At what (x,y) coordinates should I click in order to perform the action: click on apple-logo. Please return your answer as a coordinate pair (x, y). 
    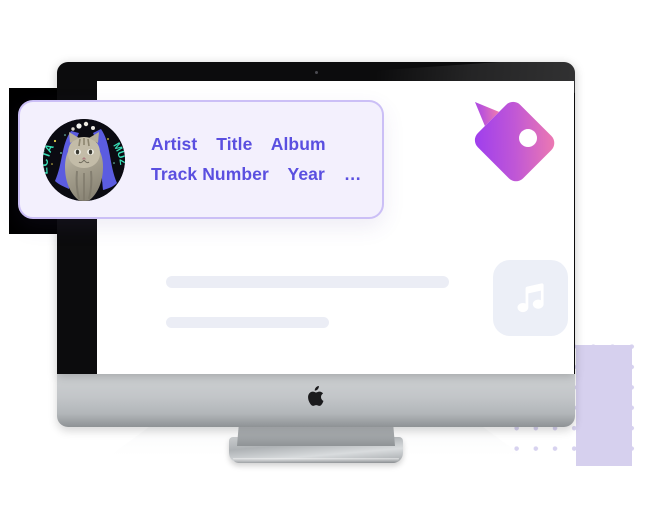
    Looking at the image, I should click on (316, 396).